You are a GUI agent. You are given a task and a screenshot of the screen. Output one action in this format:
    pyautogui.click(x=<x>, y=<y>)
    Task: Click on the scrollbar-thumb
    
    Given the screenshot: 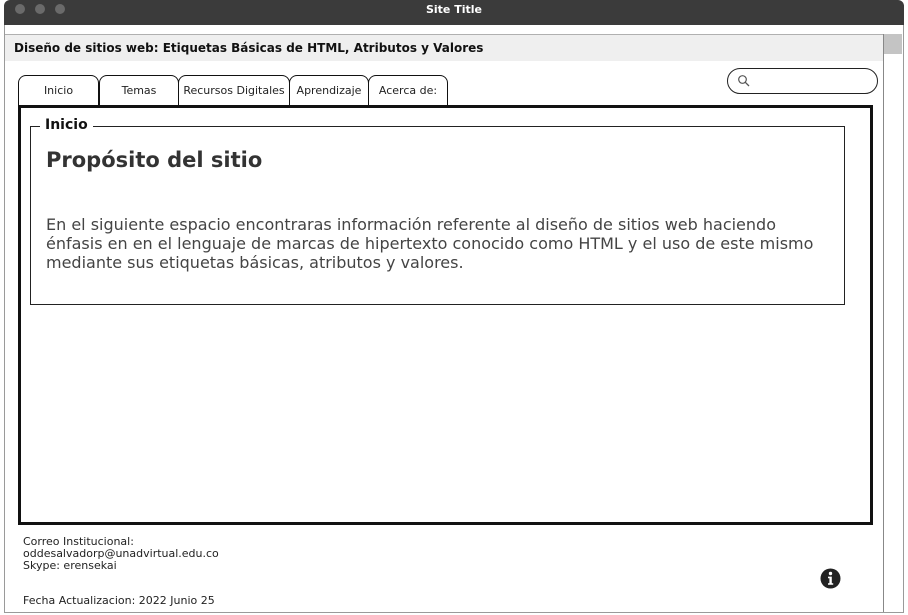 What is the action you would take?
    pyautogui.click(x=893, y=44)
    